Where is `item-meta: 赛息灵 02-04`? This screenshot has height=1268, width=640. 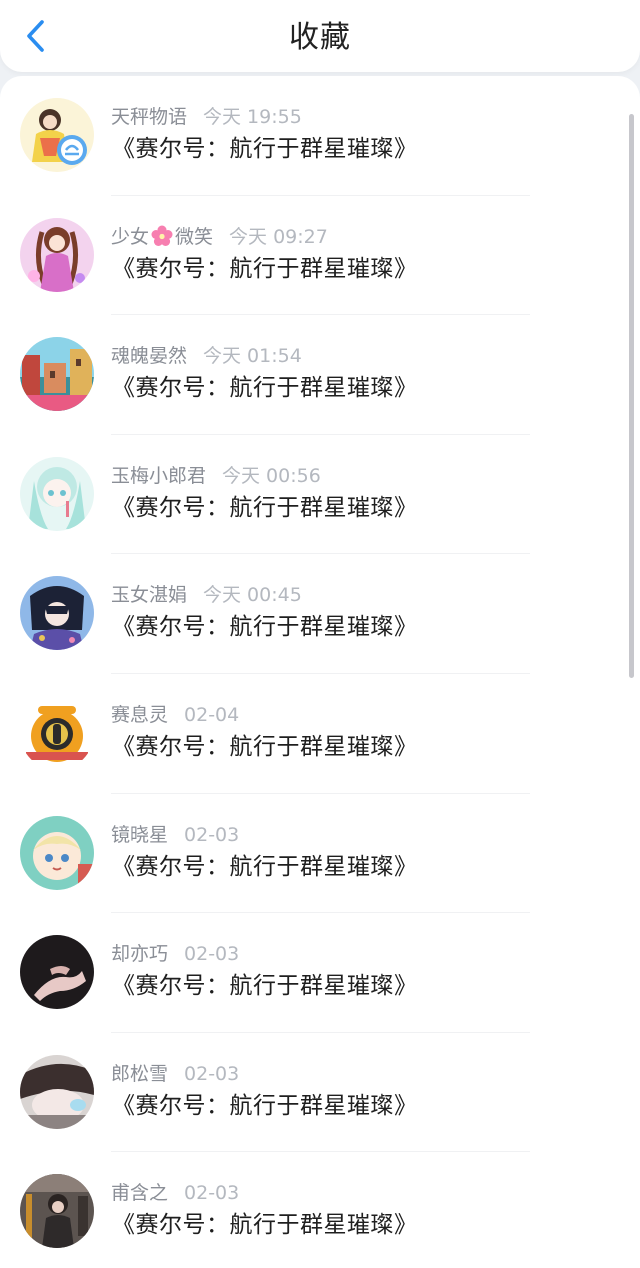
item-meta: 赛息灵 02-04 is located at coordinates (175, 715).